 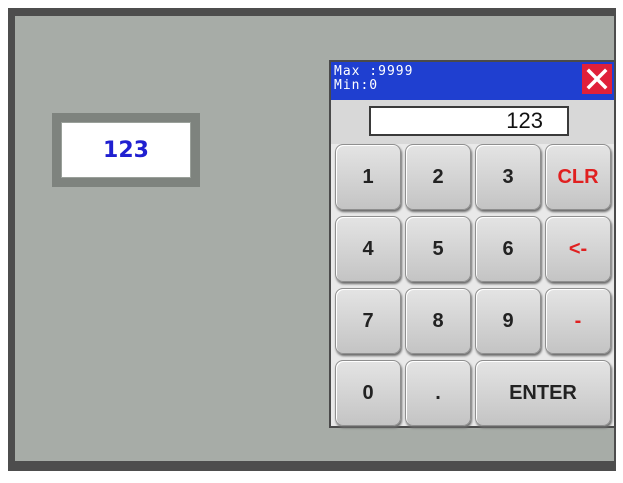 I want to click on key-1: 1, so click(x=368, y=177).